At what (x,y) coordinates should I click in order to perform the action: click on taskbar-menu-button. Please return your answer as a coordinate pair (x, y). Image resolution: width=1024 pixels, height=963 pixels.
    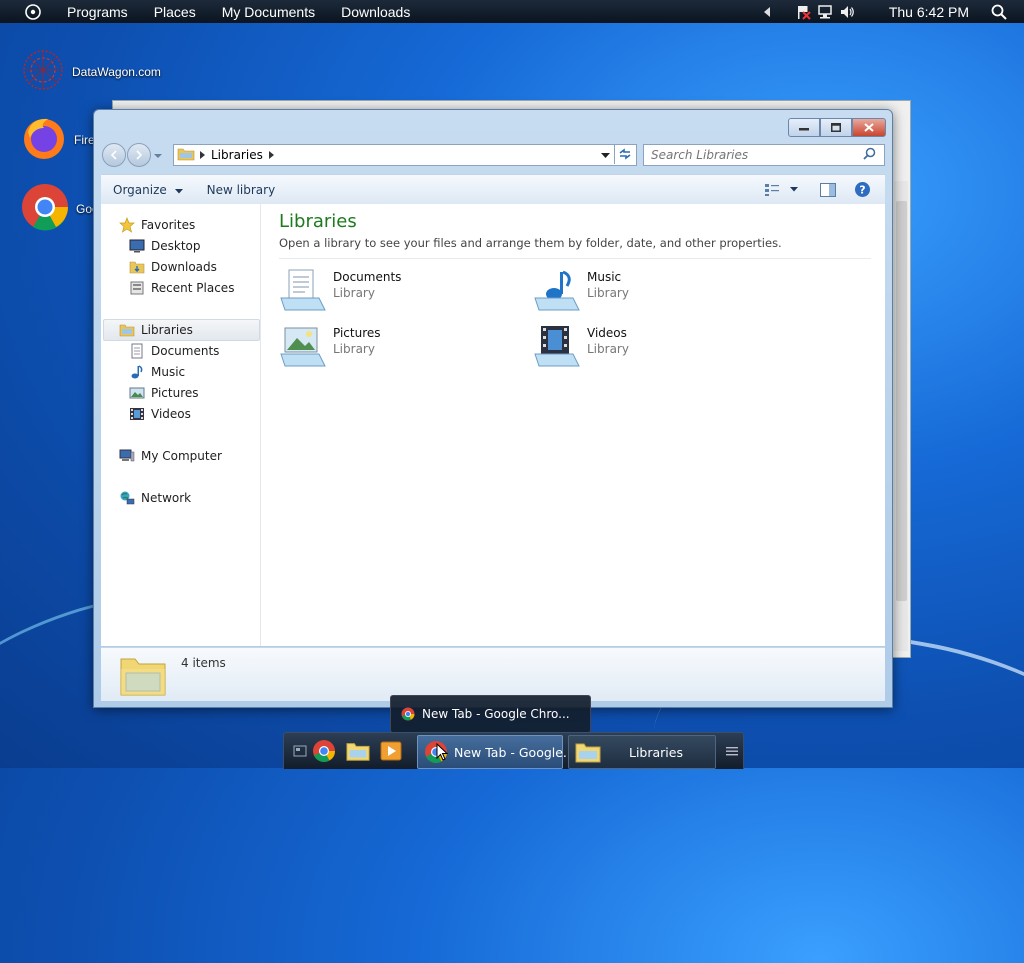
    Looking at the image, I should click on (732, 751).